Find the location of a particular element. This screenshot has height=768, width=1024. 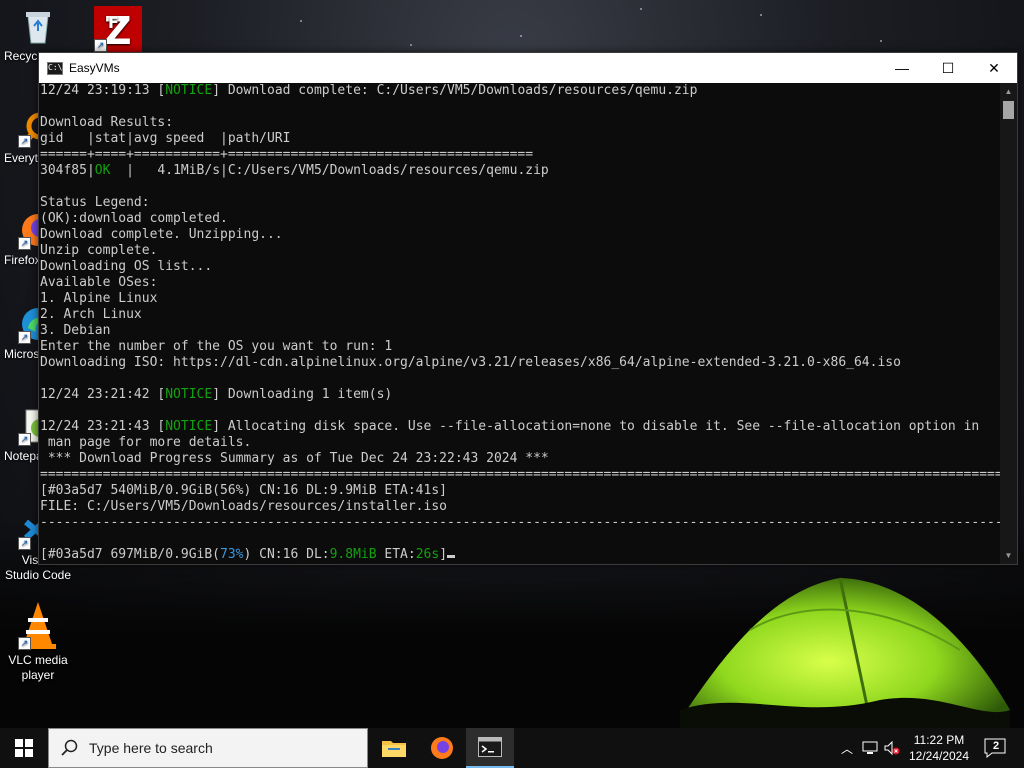

taskbar-clock: 11:22 PM 12/24/2024 is located at coordinates (939, 748).